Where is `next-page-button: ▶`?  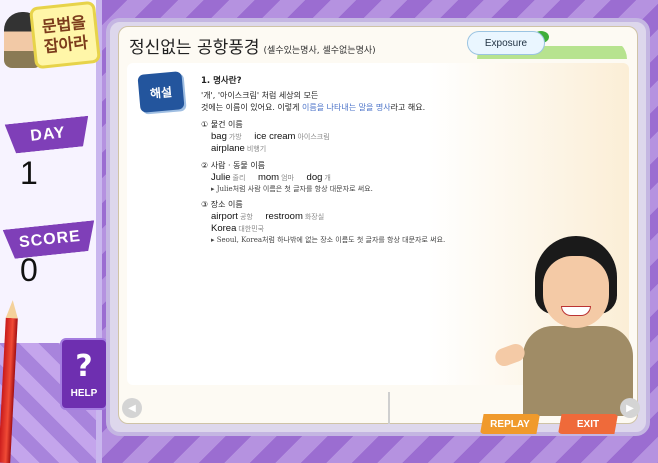
next-page-button: ▶ is located at coordinates (630, 408).